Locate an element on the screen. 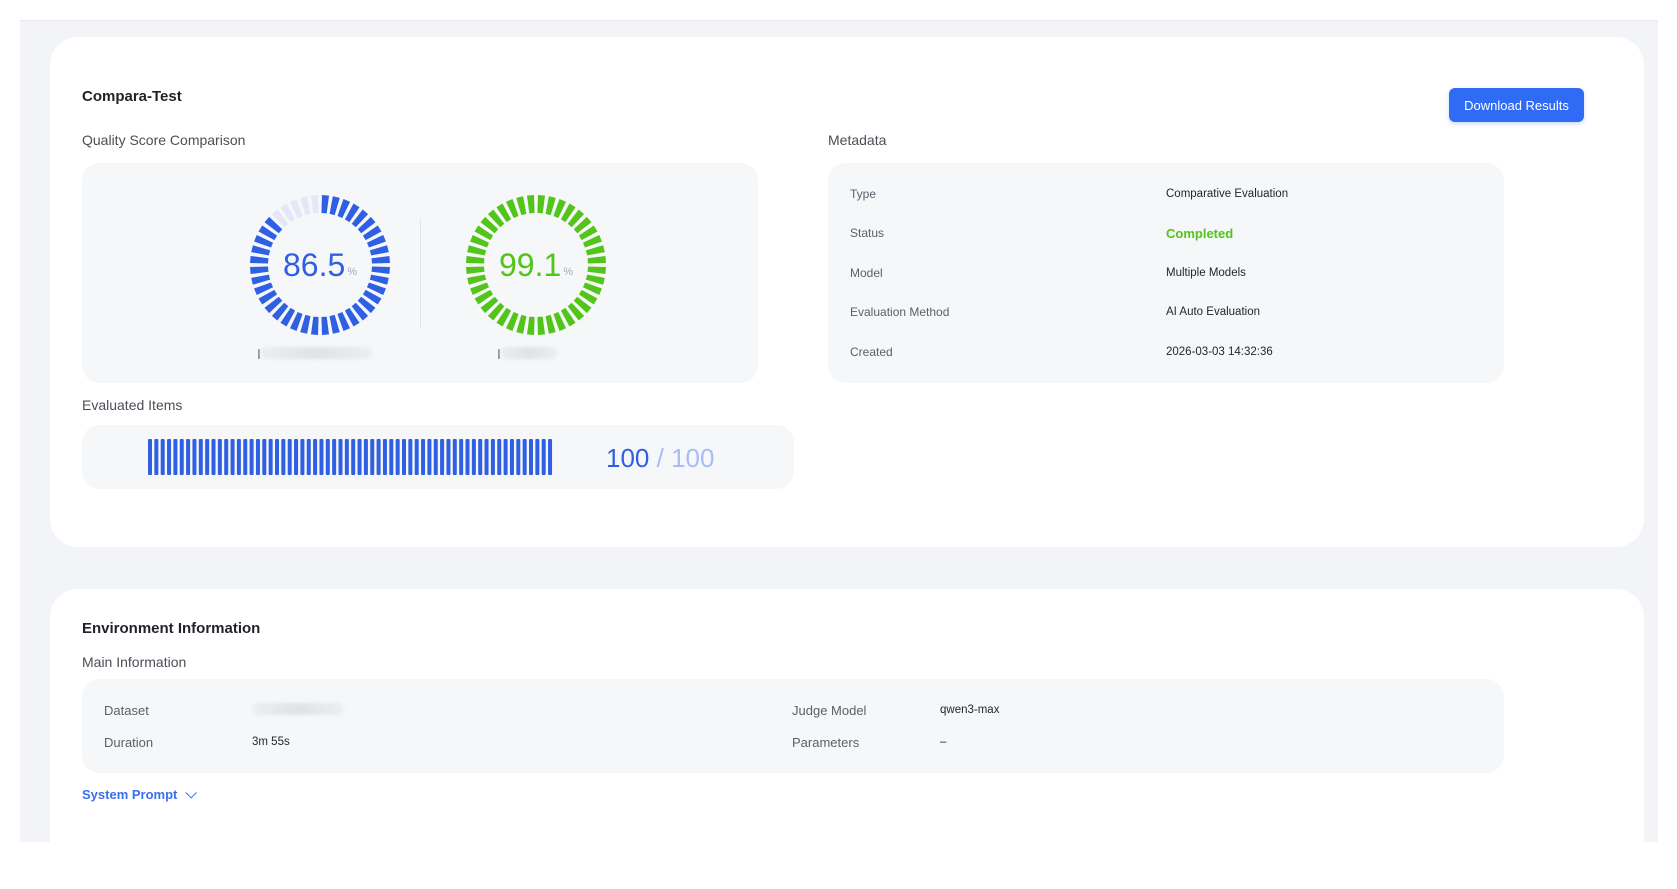 The image size is (1677, 889). environment-title: Environment Information is located at coordinates (171, 628).